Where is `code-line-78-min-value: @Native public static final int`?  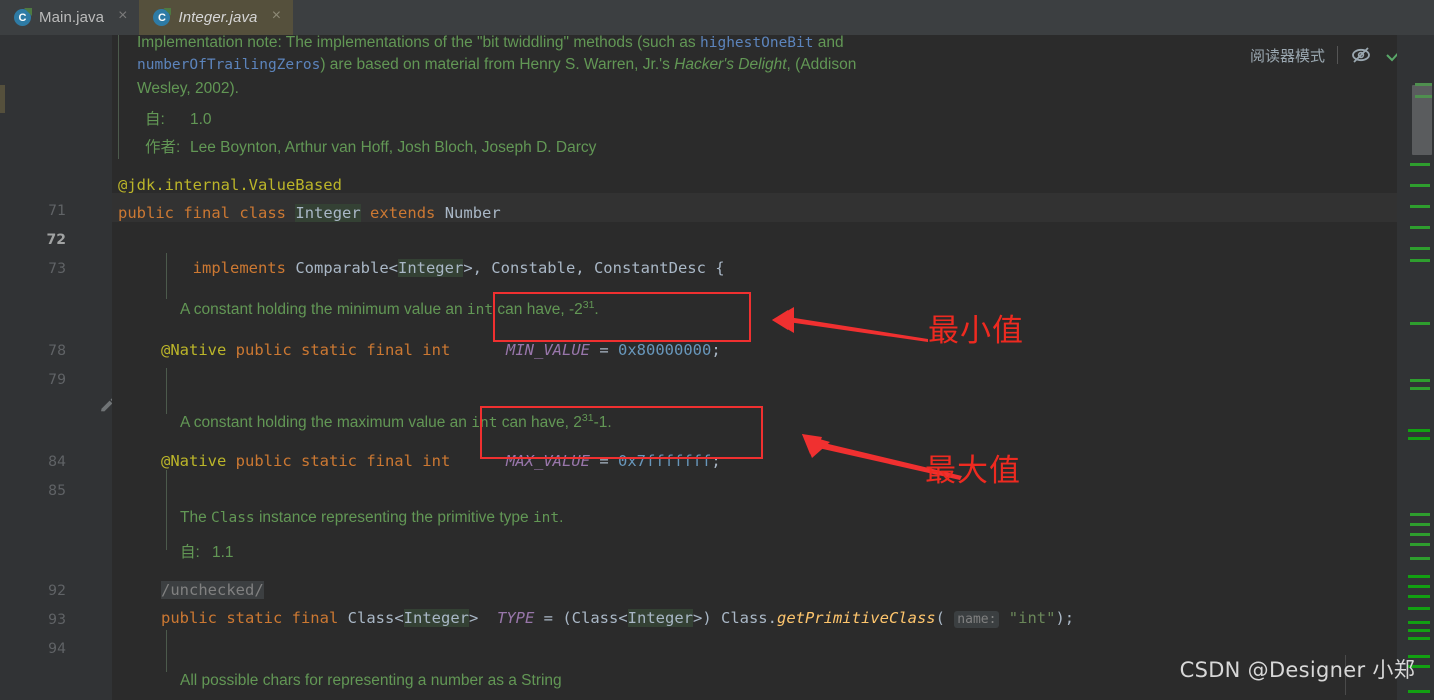
code-line-78-min-value: @Native public static final int is located at coordinates (306, 350).